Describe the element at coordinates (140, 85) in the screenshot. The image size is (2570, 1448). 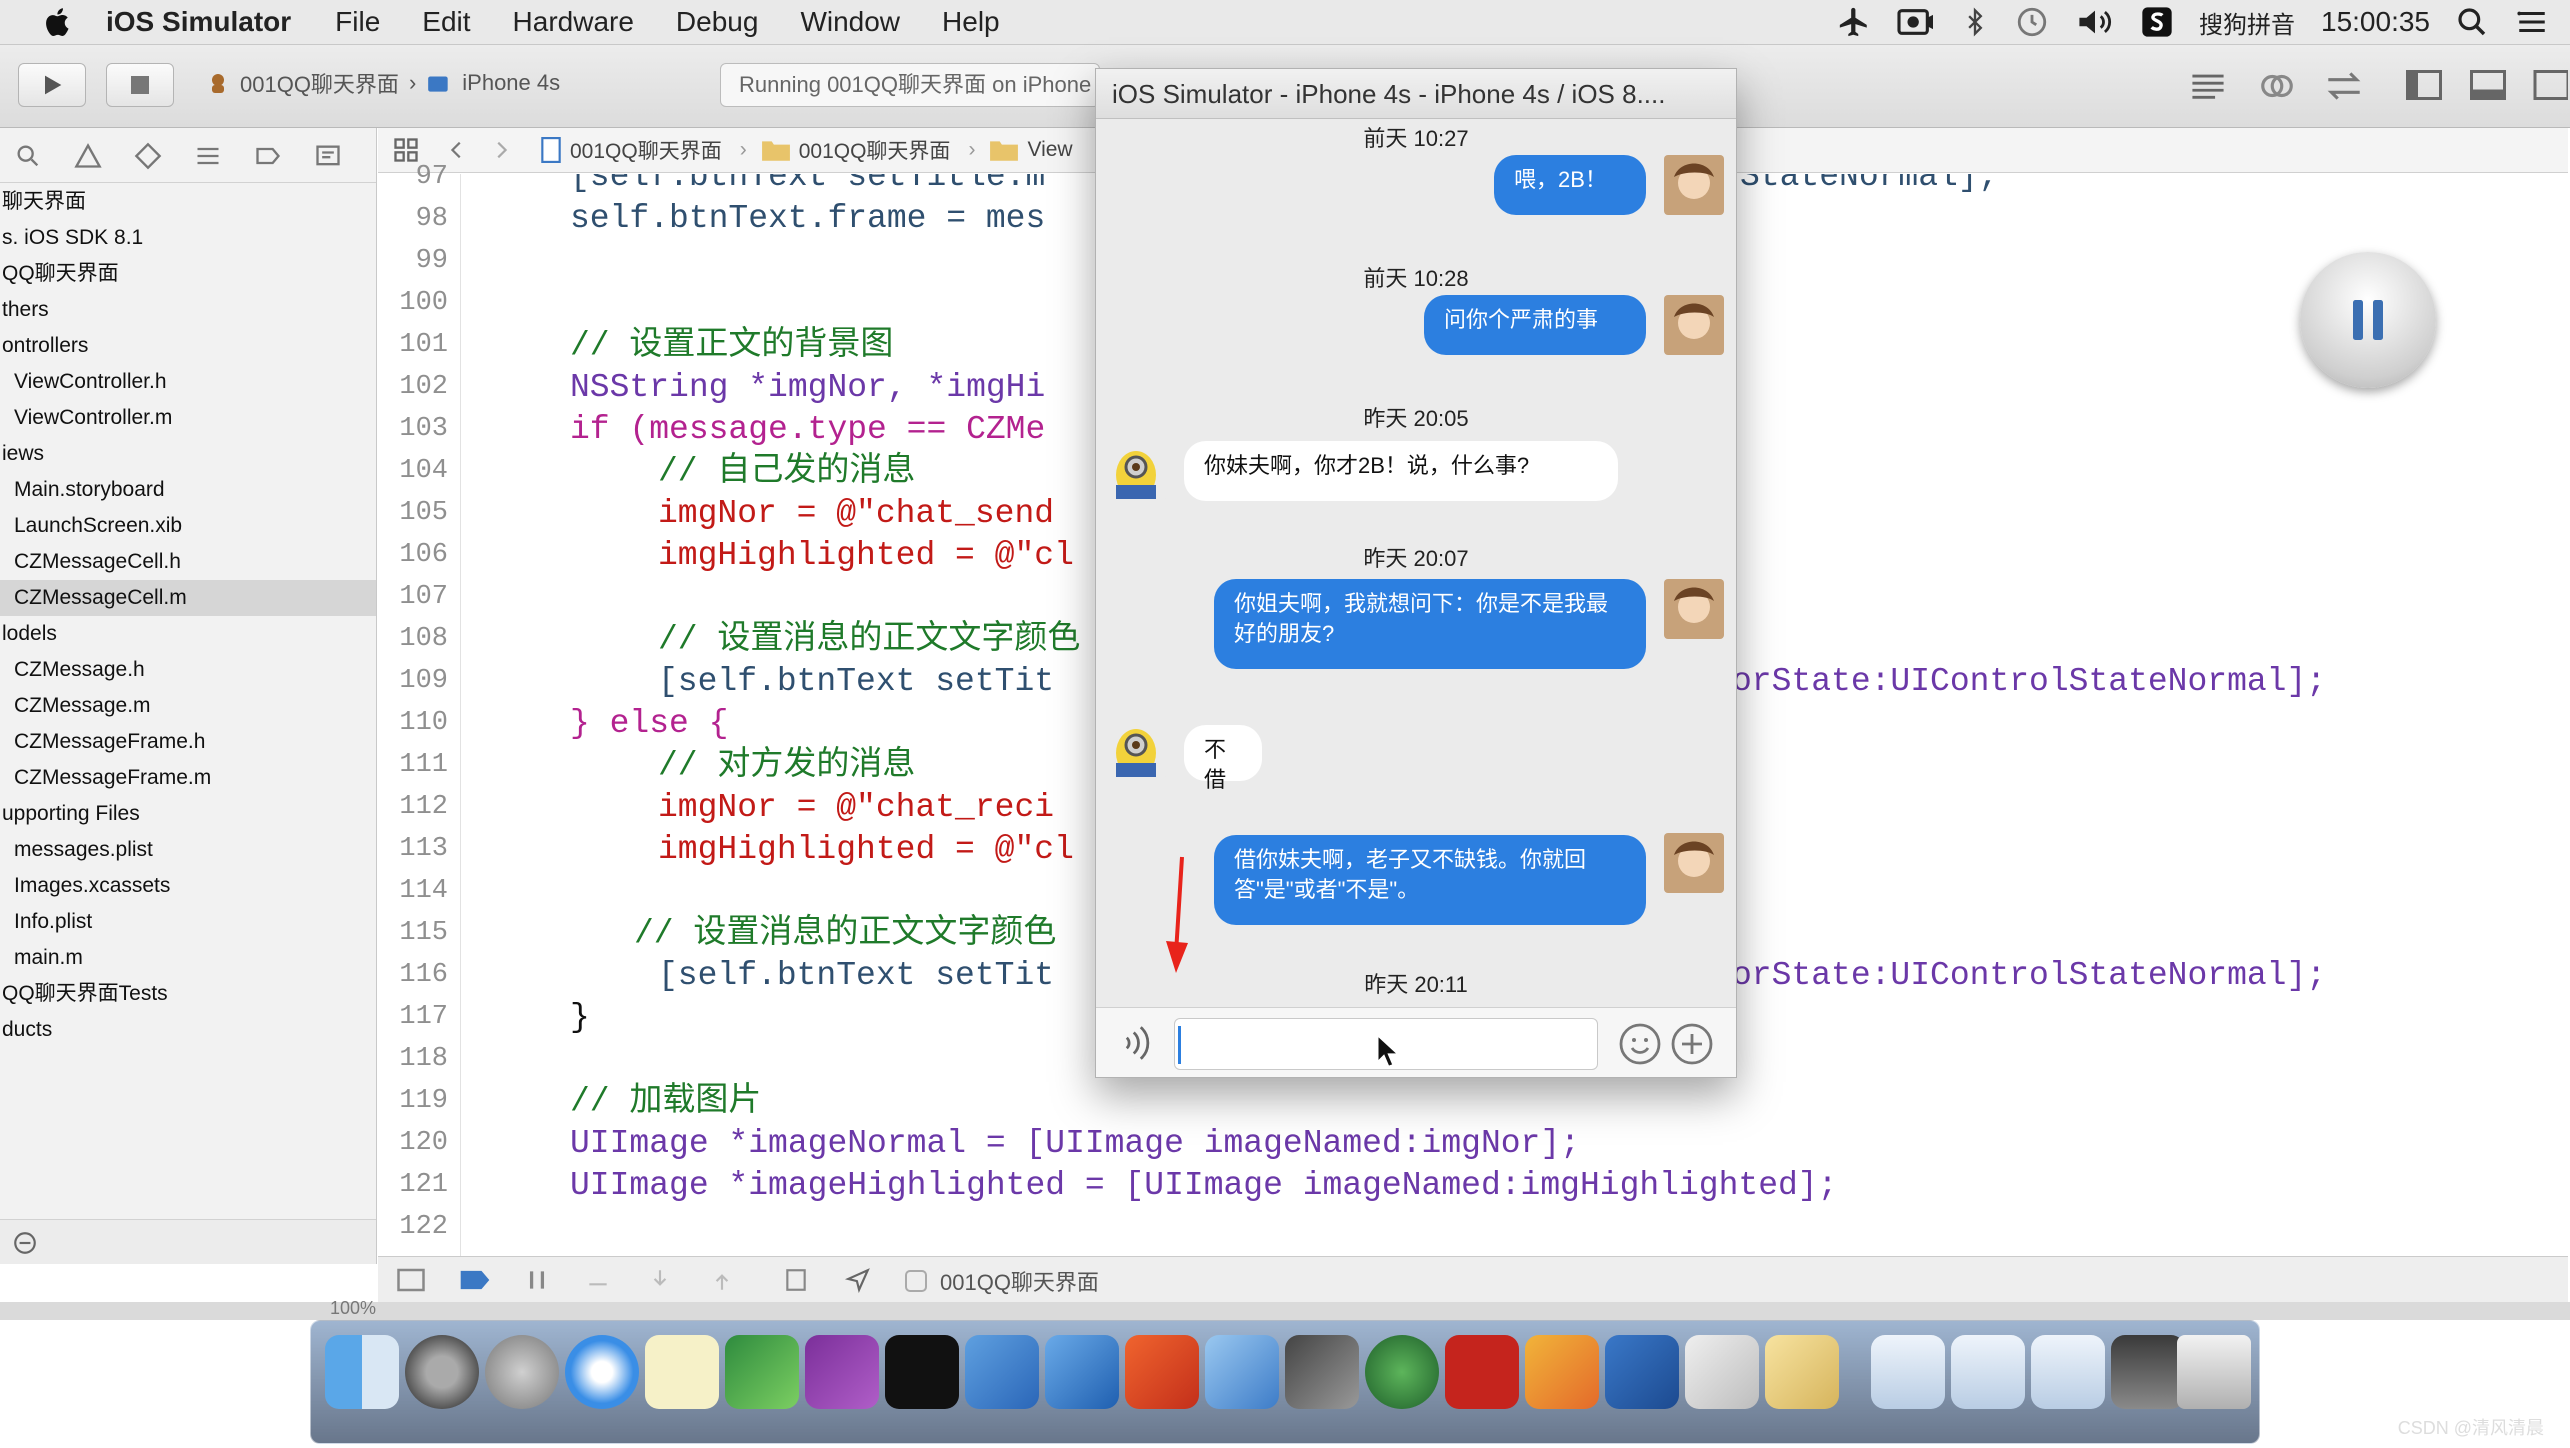
I see `stop-button` at that location.